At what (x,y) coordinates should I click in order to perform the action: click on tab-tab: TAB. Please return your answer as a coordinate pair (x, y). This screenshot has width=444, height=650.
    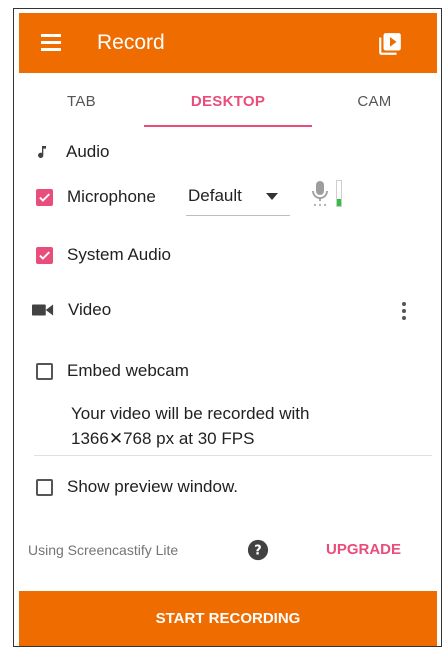
    Looking at the image, I should click on (81, 101).